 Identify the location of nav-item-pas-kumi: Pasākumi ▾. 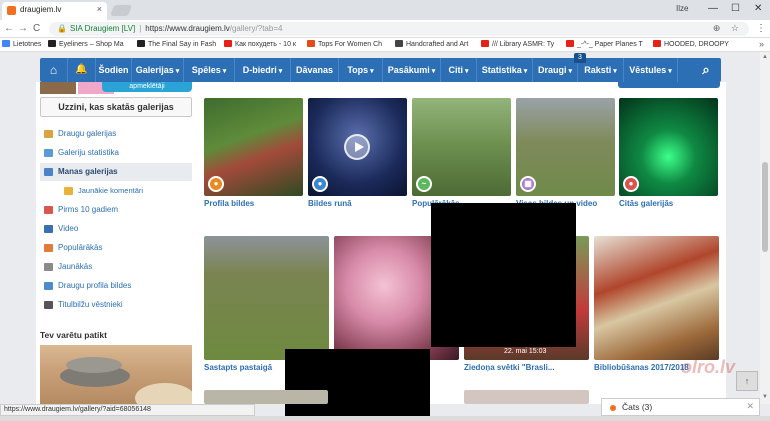
(412, 70).